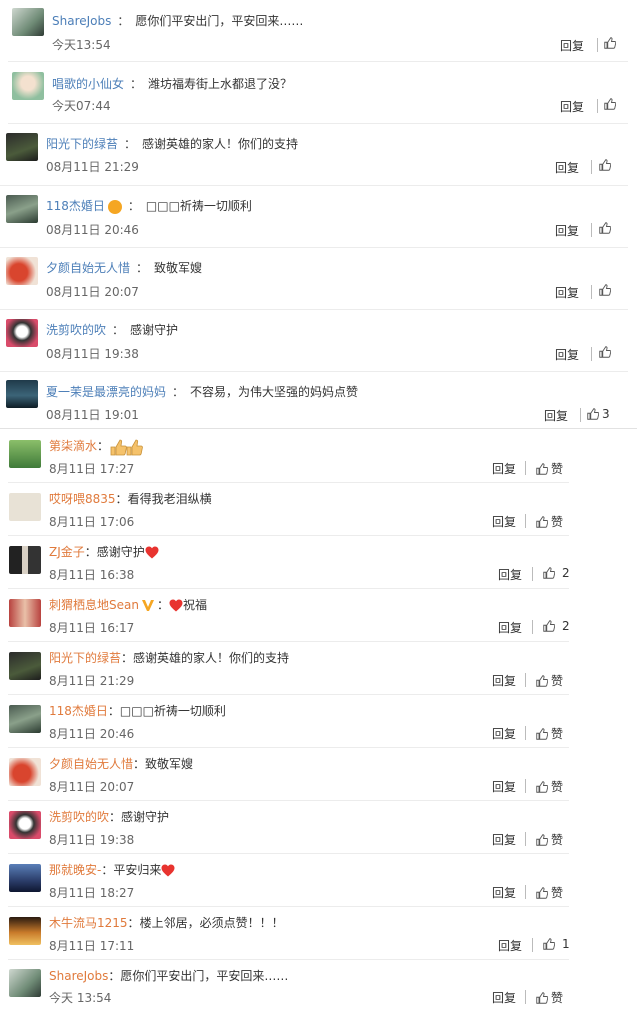  What do you see at coordinates (67, 552) in the screenshot?
I see `comment-author: ZJ金子` at bounding box center [67, 552].